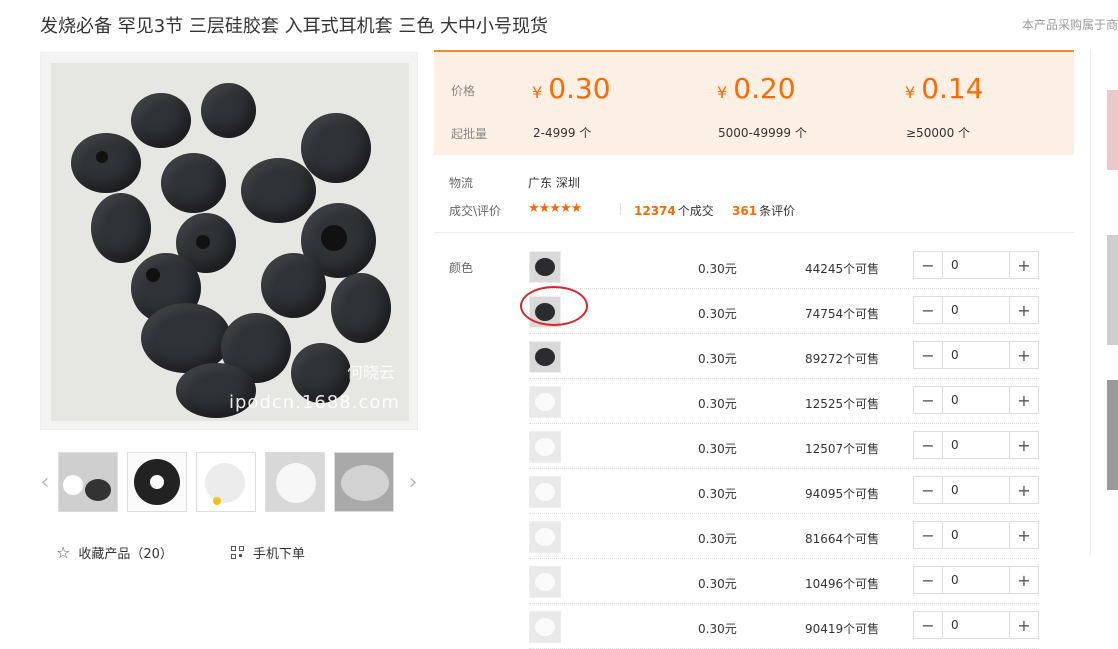 The height and width of the screenshot is (649, 1118). Describe the element at coordinates (784, 401) in the screenshot. I see `sku-row: 0.30元 12525个可售 −0 +` at that location.